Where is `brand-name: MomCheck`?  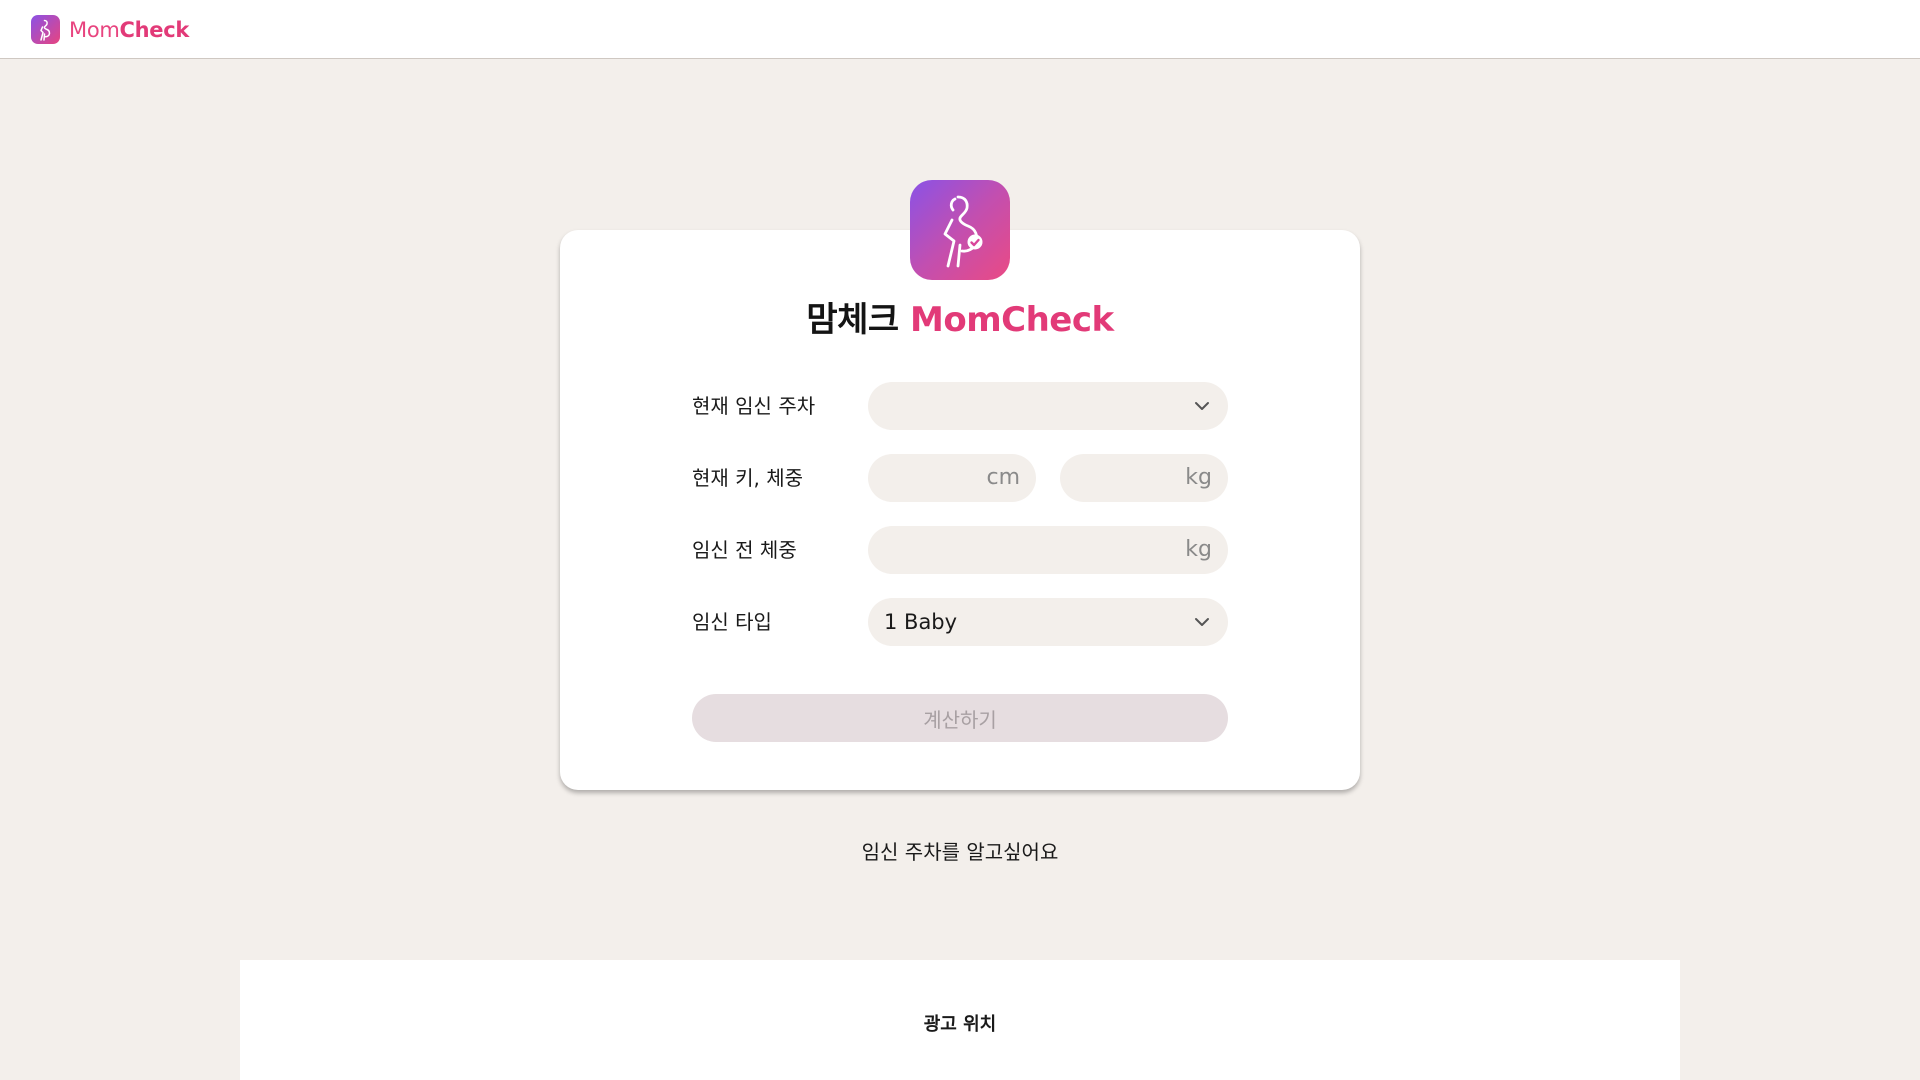
brand-name: MomCheck is located at coordinates (129, 30).